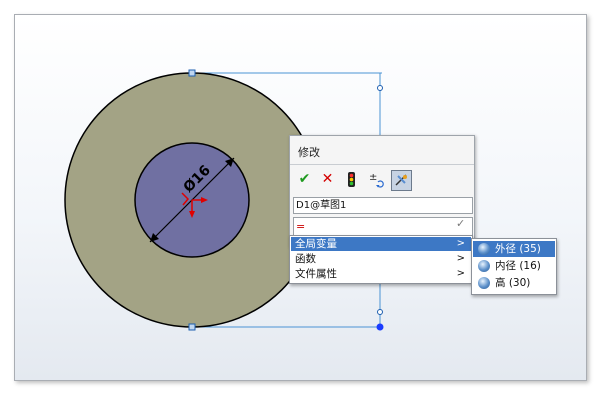  Describe the element at coordinates (383, 205) in the screenshot. I see `dimension-name-field: D1@草图1` at that location.